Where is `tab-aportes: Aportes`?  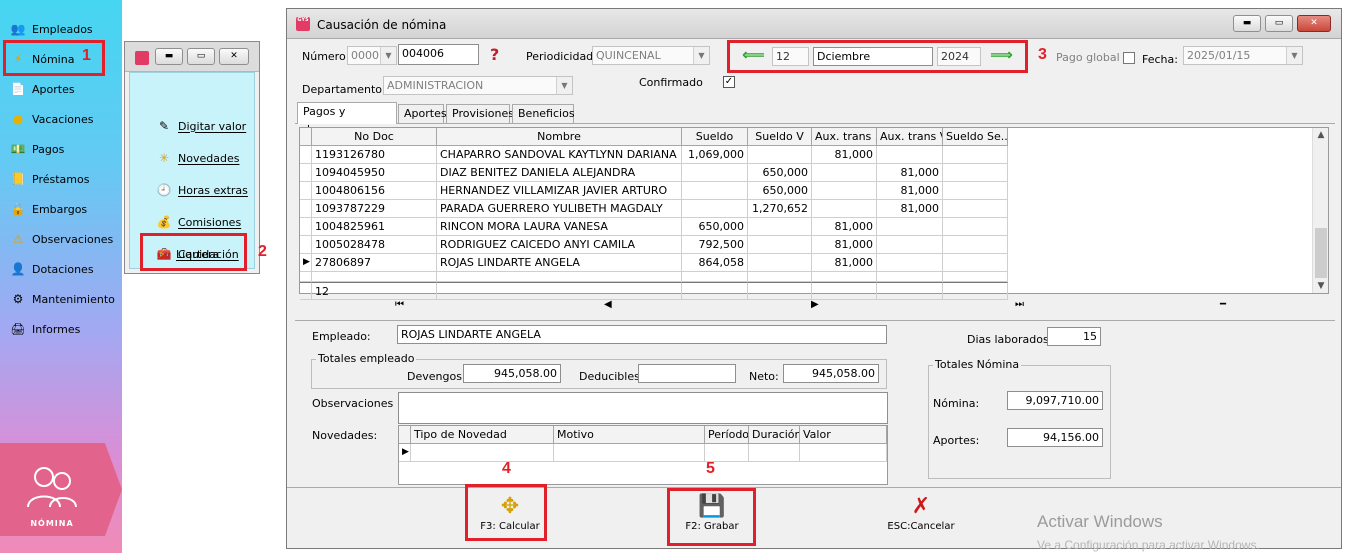 tab-aportes: Aportes is located at coordinates (422, 113).